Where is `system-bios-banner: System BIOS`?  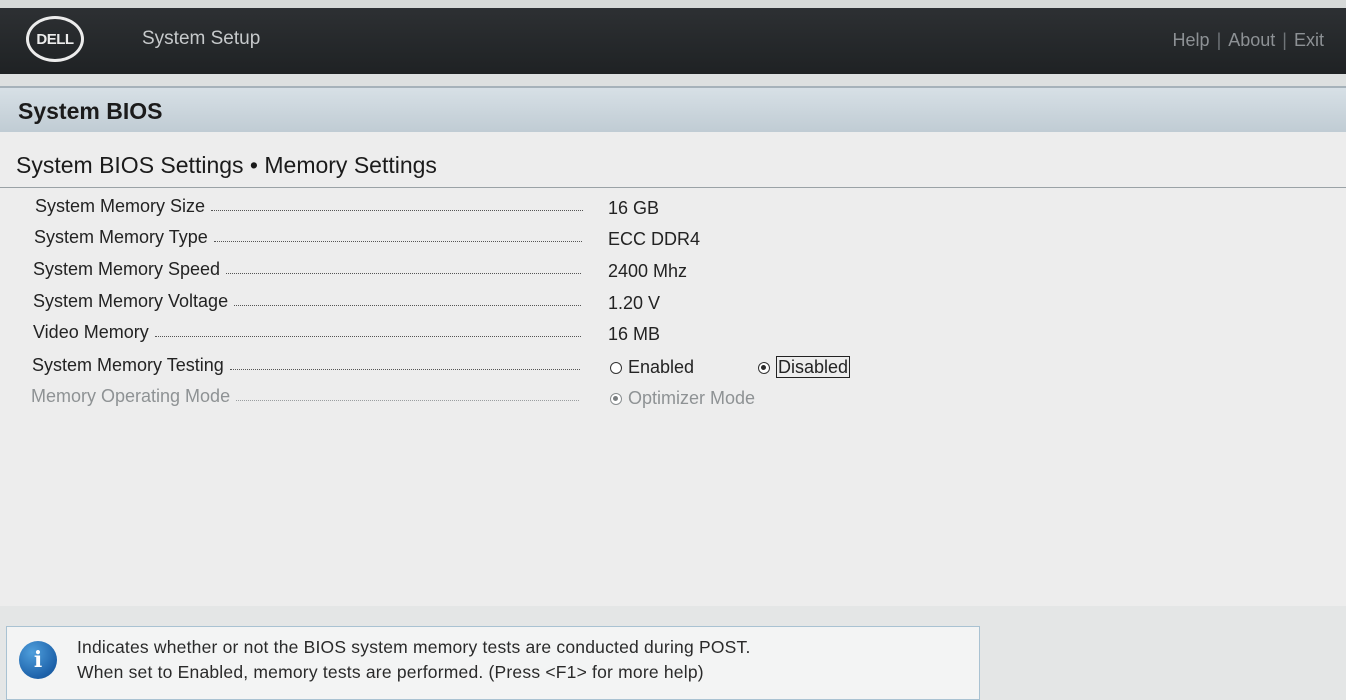 system-bios-banner: System BIOS is located at coordinates (673, 110).